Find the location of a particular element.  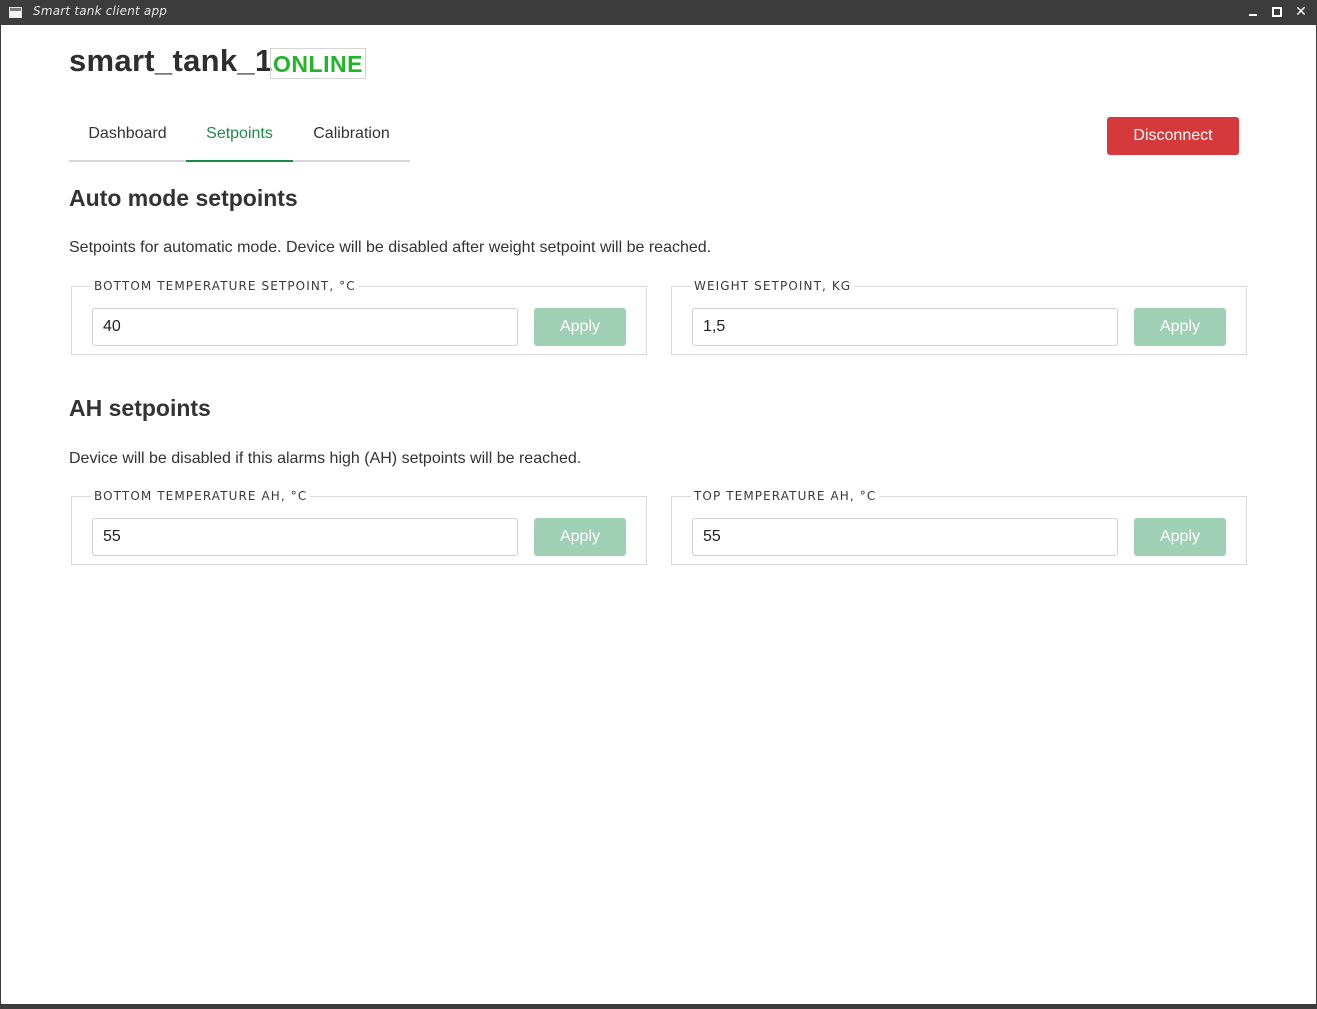

tab-bar: Dashboard Setpoints Calibration is located at coordinates (239, 140).